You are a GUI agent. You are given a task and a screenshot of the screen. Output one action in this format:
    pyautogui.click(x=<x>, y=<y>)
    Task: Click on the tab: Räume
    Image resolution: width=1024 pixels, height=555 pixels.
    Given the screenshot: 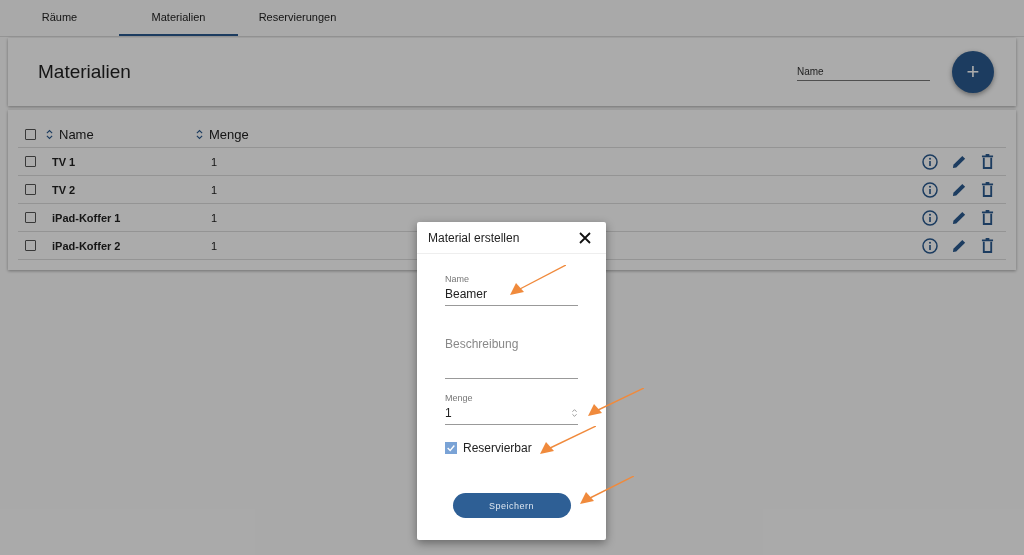 What is the action you would take?
    pyautogui.click(x=59, y=18)
    